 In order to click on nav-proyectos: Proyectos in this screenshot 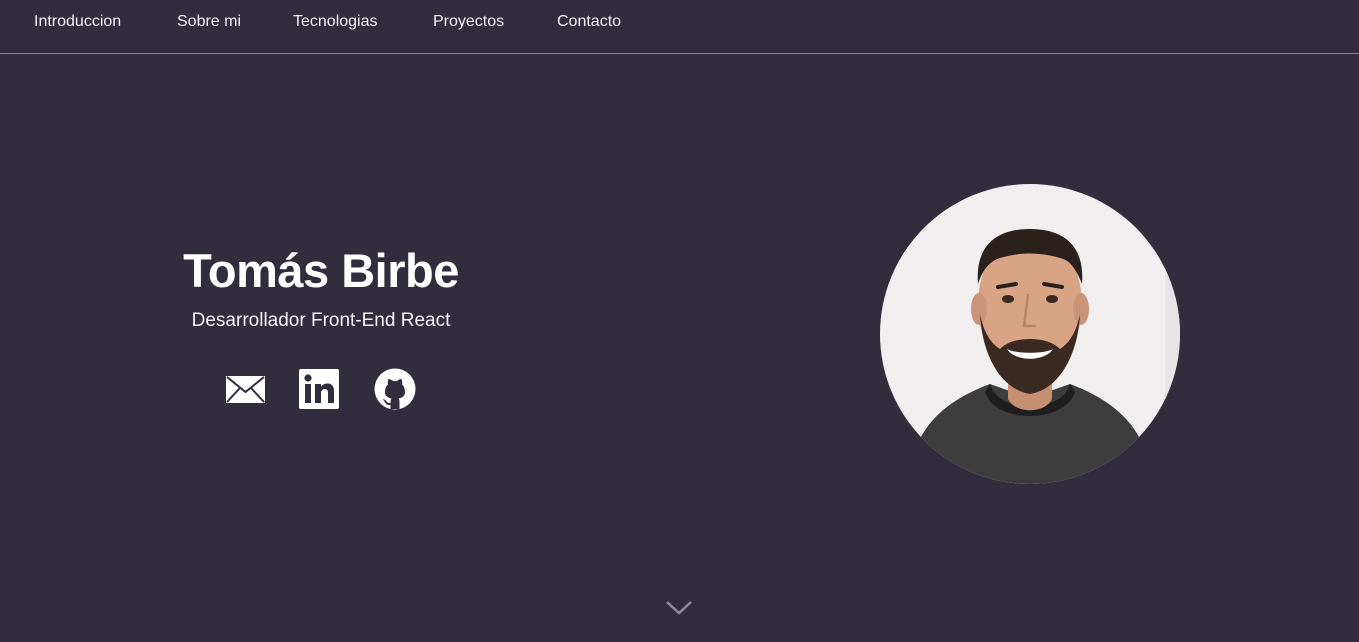, I will do `click(468, 22)`.